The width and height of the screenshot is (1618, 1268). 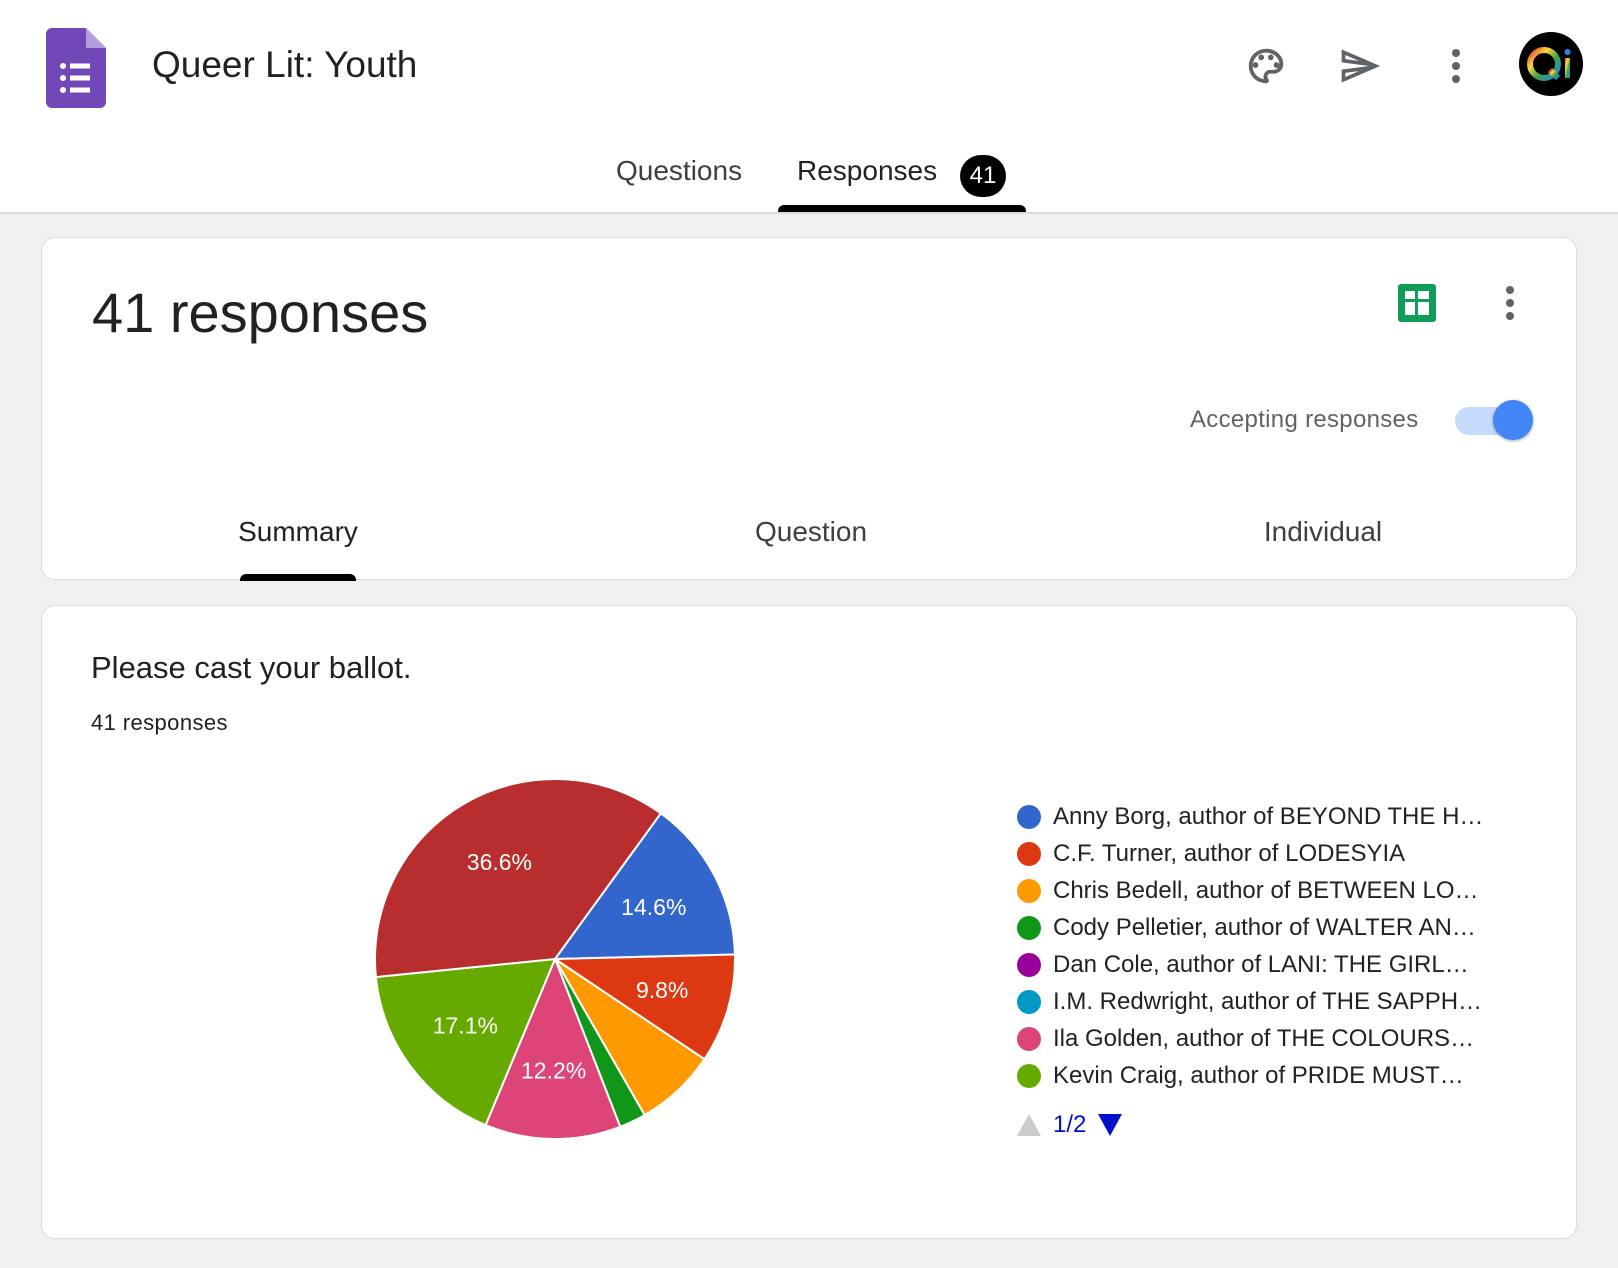 I want to click on tab-summary: Summary, so click(x=298, y=532).